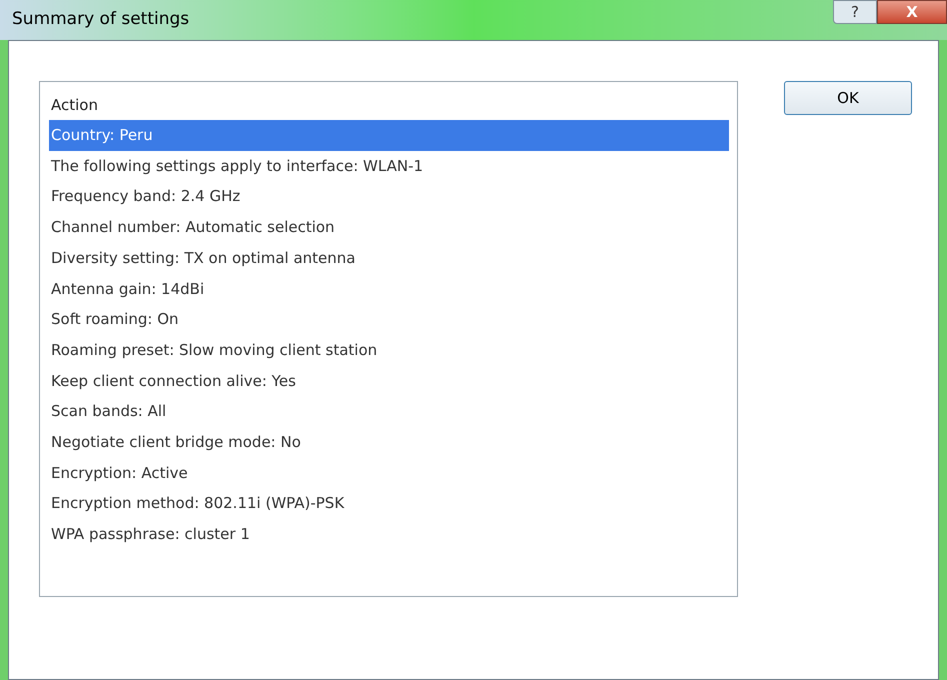 This screenshot has height=680, width=947. What do you see at coordinates (387, 196) in the screenshot?
I see `list-item: Frequency band: 2.4 GHz` at bounding box center [387, 196].